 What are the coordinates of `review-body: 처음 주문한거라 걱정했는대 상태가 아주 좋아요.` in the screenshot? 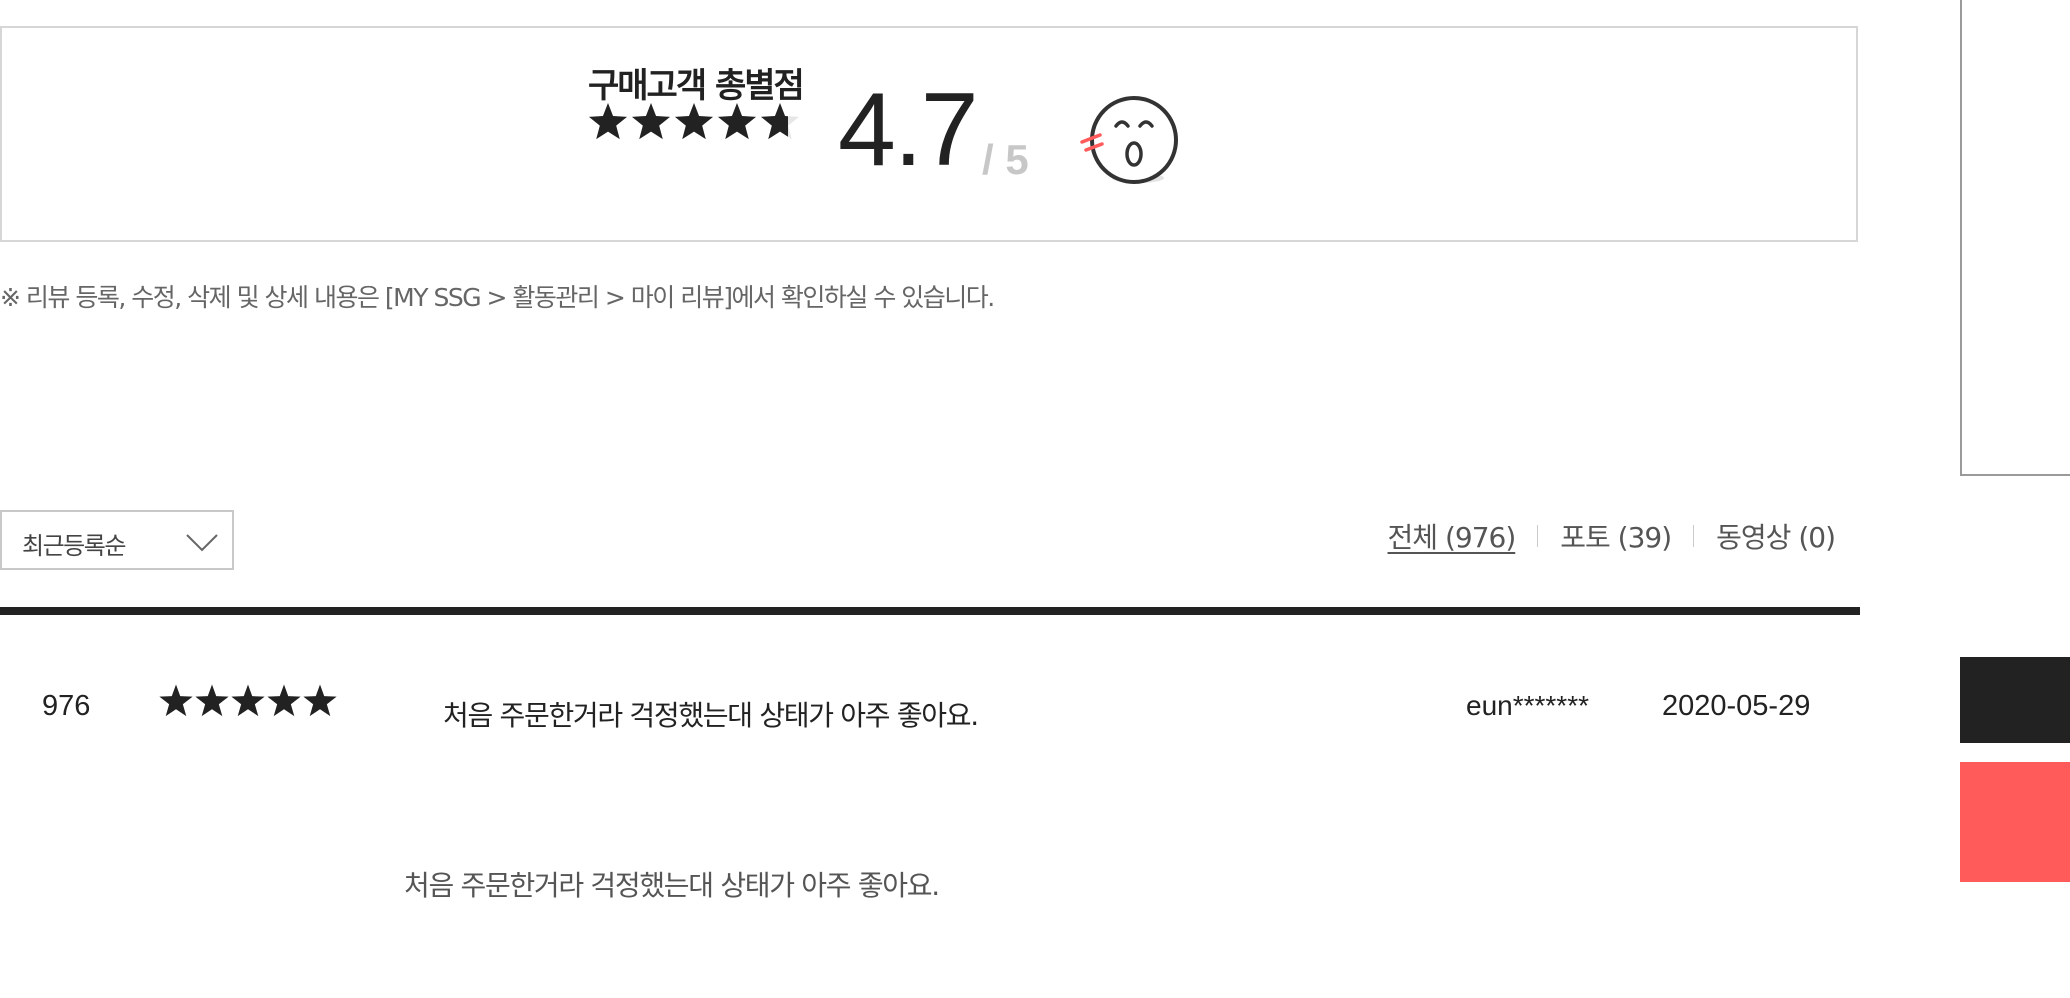 It's located at (672, 885).